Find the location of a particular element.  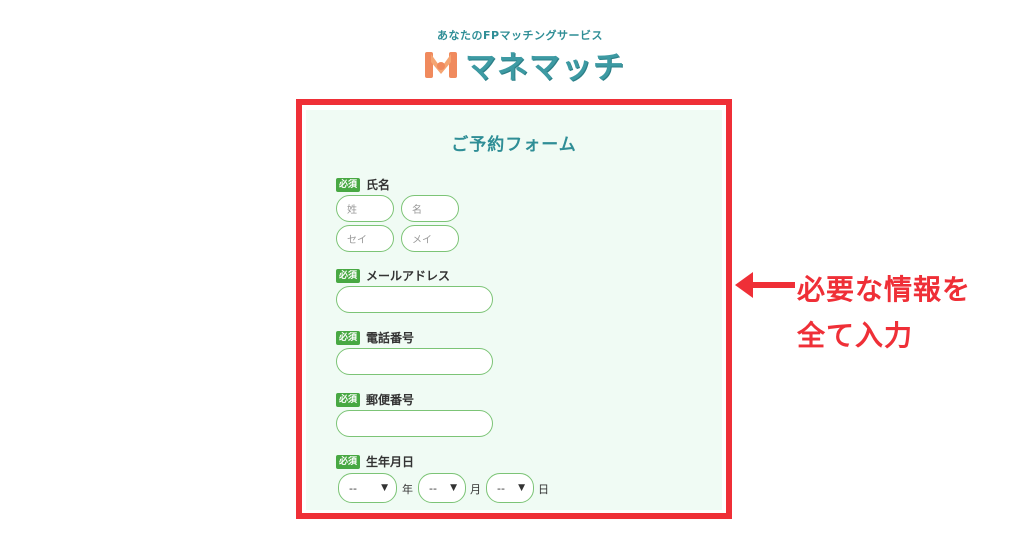

birth-day-value: -- is located at coordinates (501, 488).